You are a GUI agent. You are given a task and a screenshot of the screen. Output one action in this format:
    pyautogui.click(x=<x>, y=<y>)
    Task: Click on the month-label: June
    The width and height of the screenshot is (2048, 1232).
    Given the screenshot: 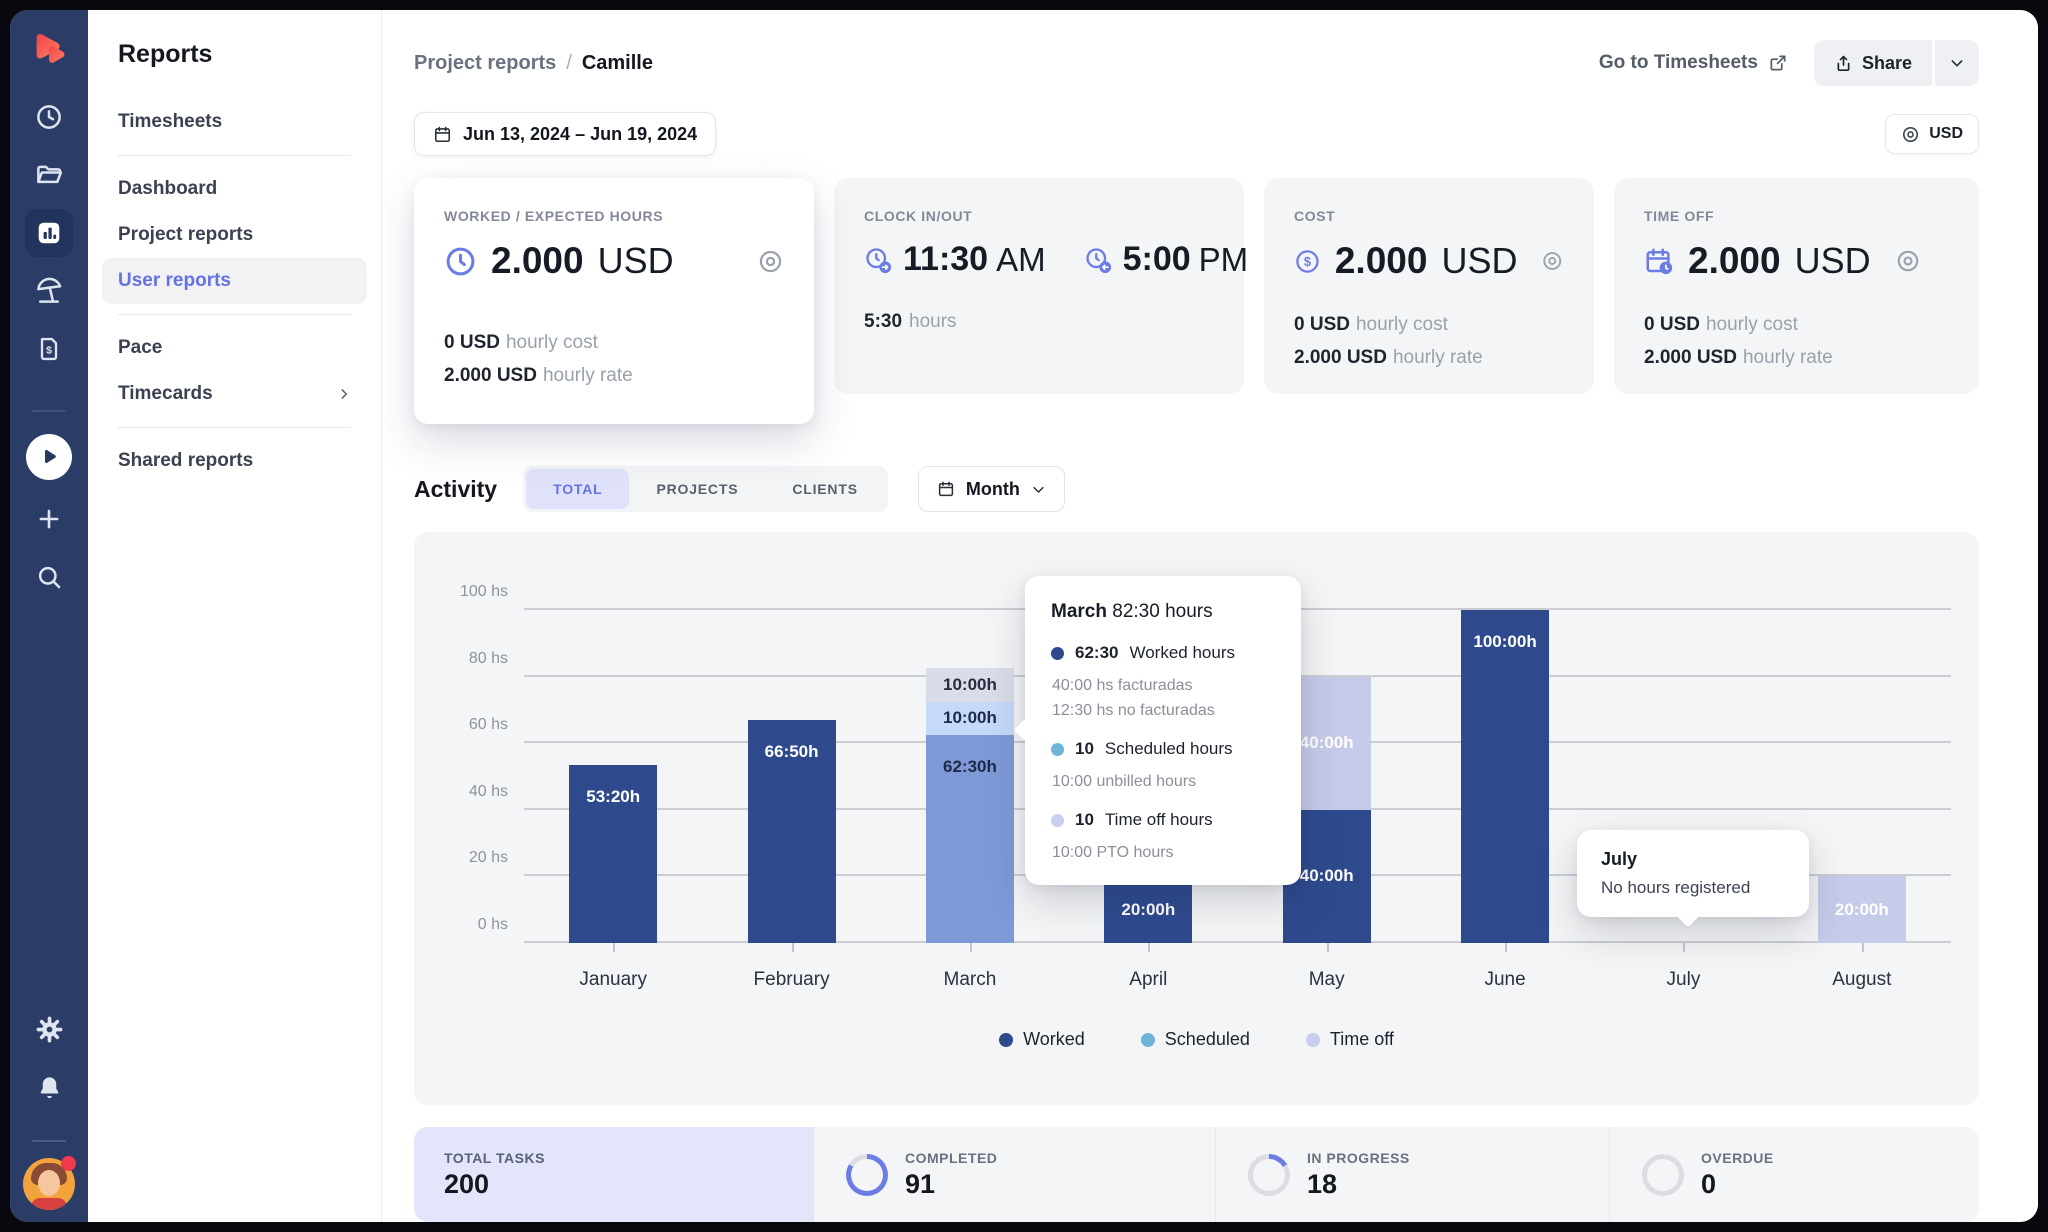 What is the action you would take?
    pyautogui.click(x=1505, y=979)
    